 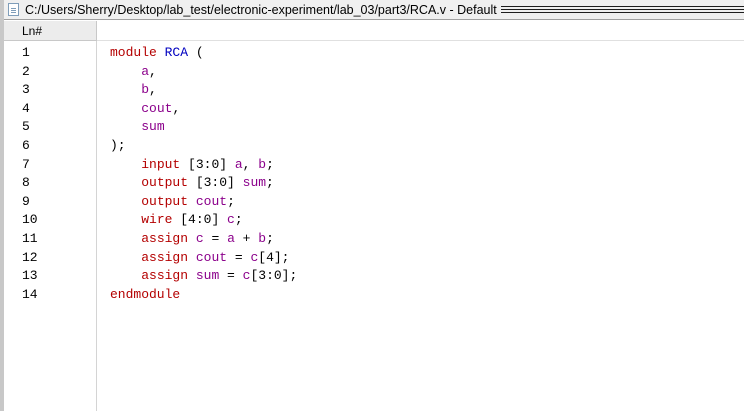 I want to click on code-line: 4 cout,, so click(x=374, y=109).